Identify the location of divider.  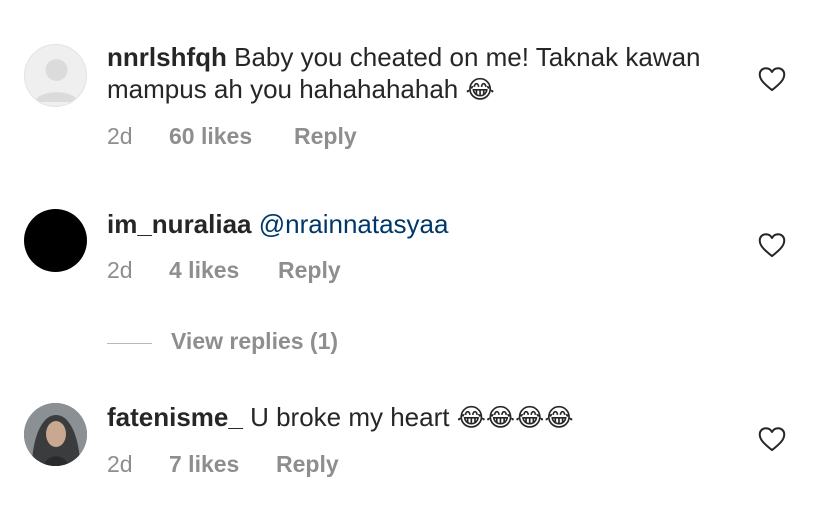
(129, 343).